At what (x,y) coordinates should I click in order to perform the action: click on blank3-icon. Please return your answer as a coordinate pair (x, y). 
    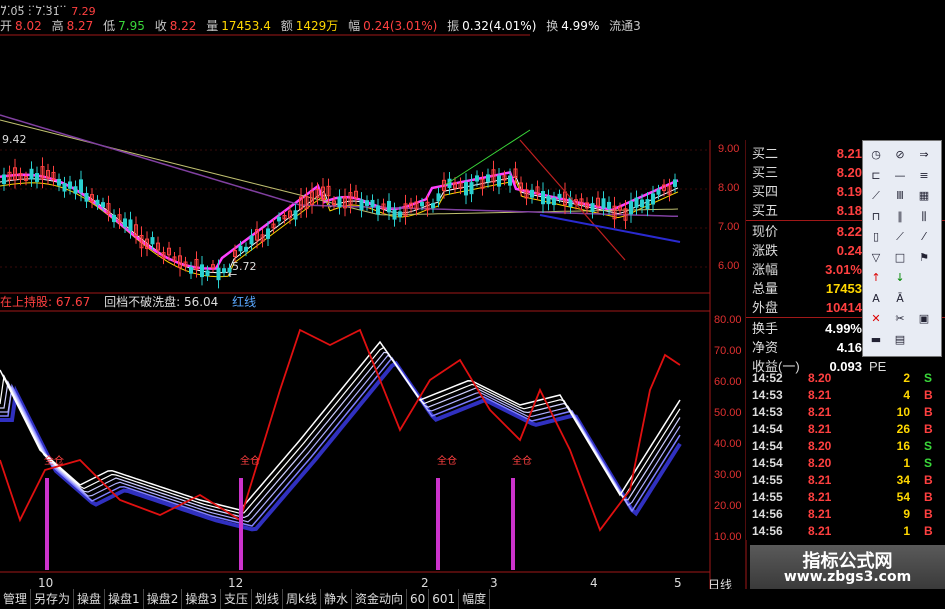
    Looking at the image, I should click on (924, 340).